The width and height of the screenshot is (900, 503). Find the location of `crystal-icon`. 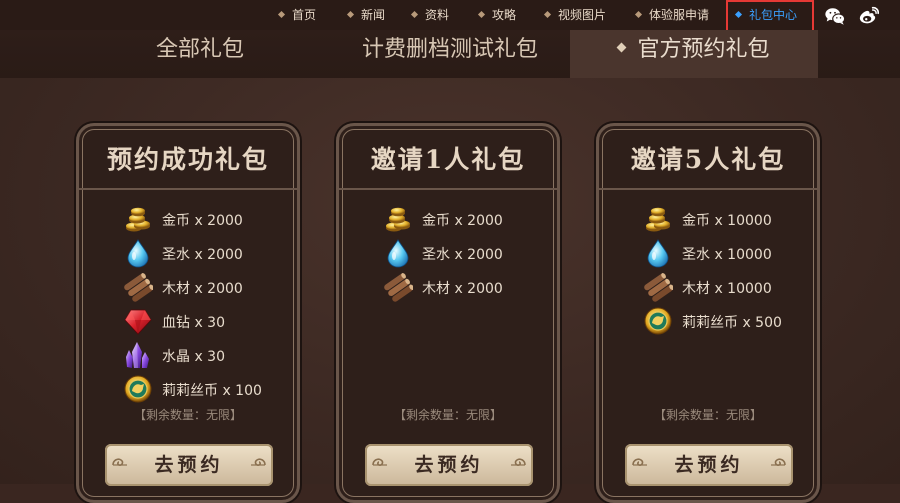

crystal-icon is located at coordinates (138, 355).